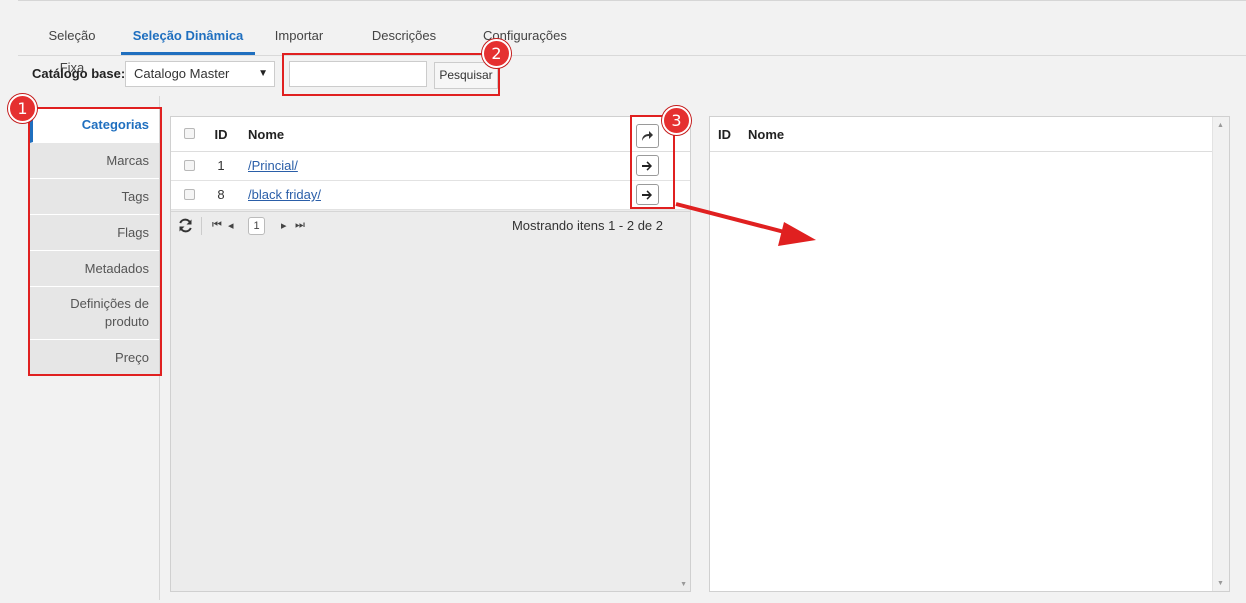 This screenshot has width=1246, height=603. Describe the element at coordinates (1220, 354) in the screenshot. I see `vertical-scrollbar: ▲ ▼` at that location.